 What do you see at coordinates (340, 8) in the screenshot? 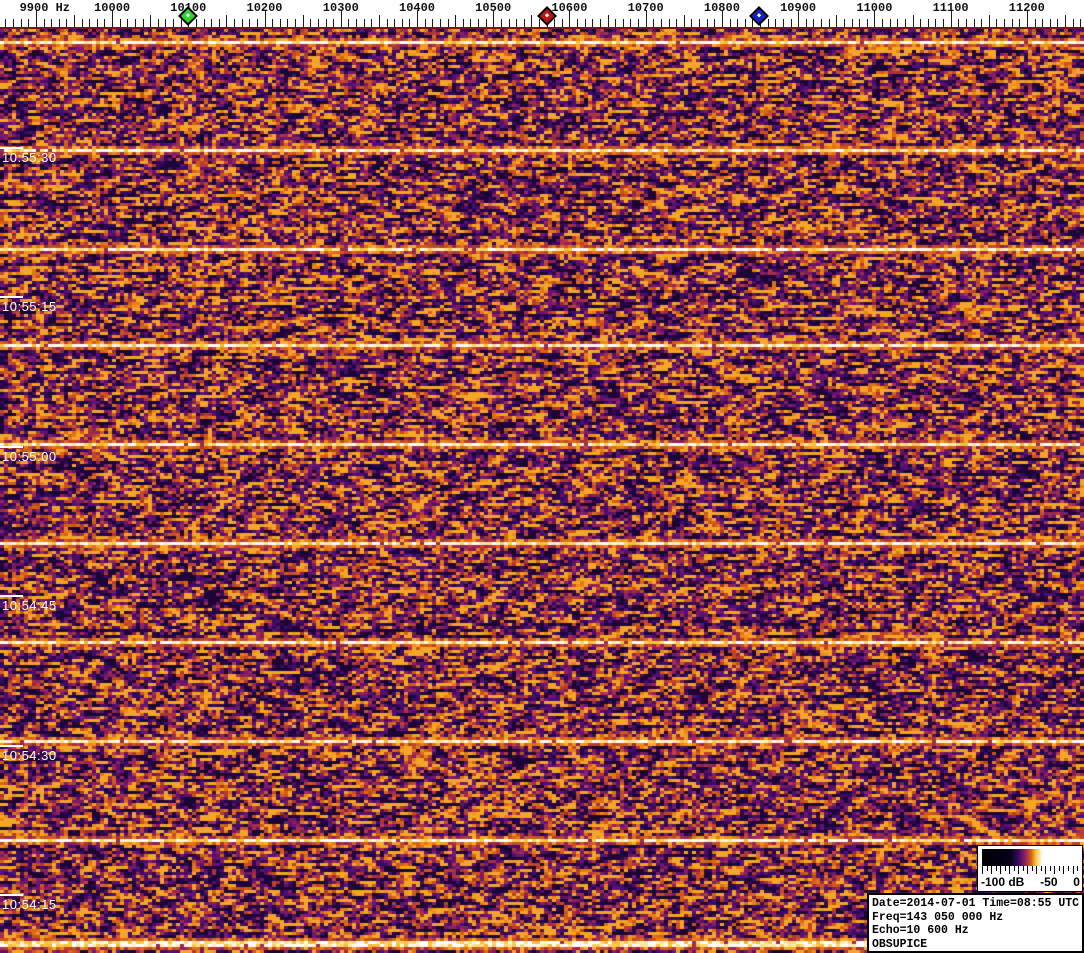
I see `frequency-label: 10300` at bounding box center [340, 8].